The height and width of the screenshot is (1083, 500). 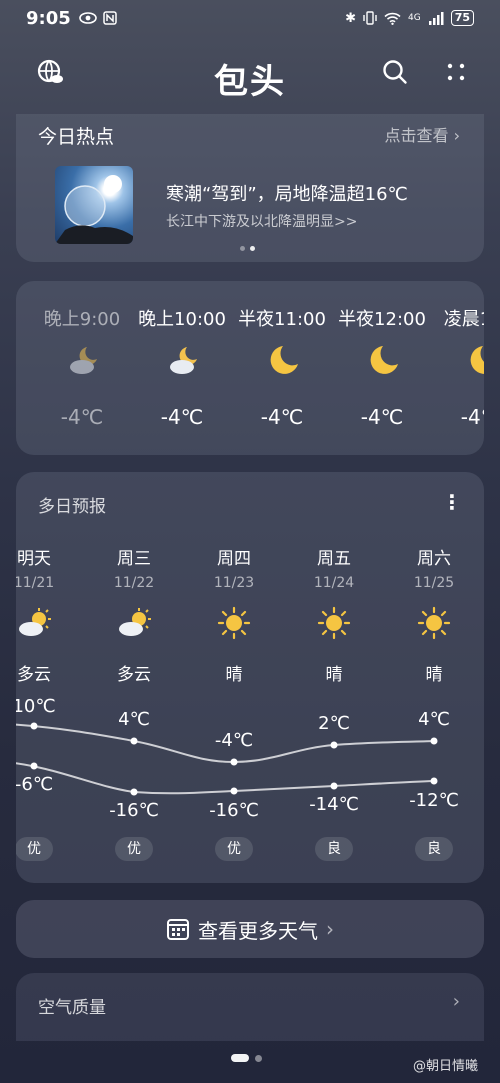 What do you see at coordinates (350, 18) in the screenshot?
I see `bluetooth-icon: ✱` at bounding box center [350, 18].